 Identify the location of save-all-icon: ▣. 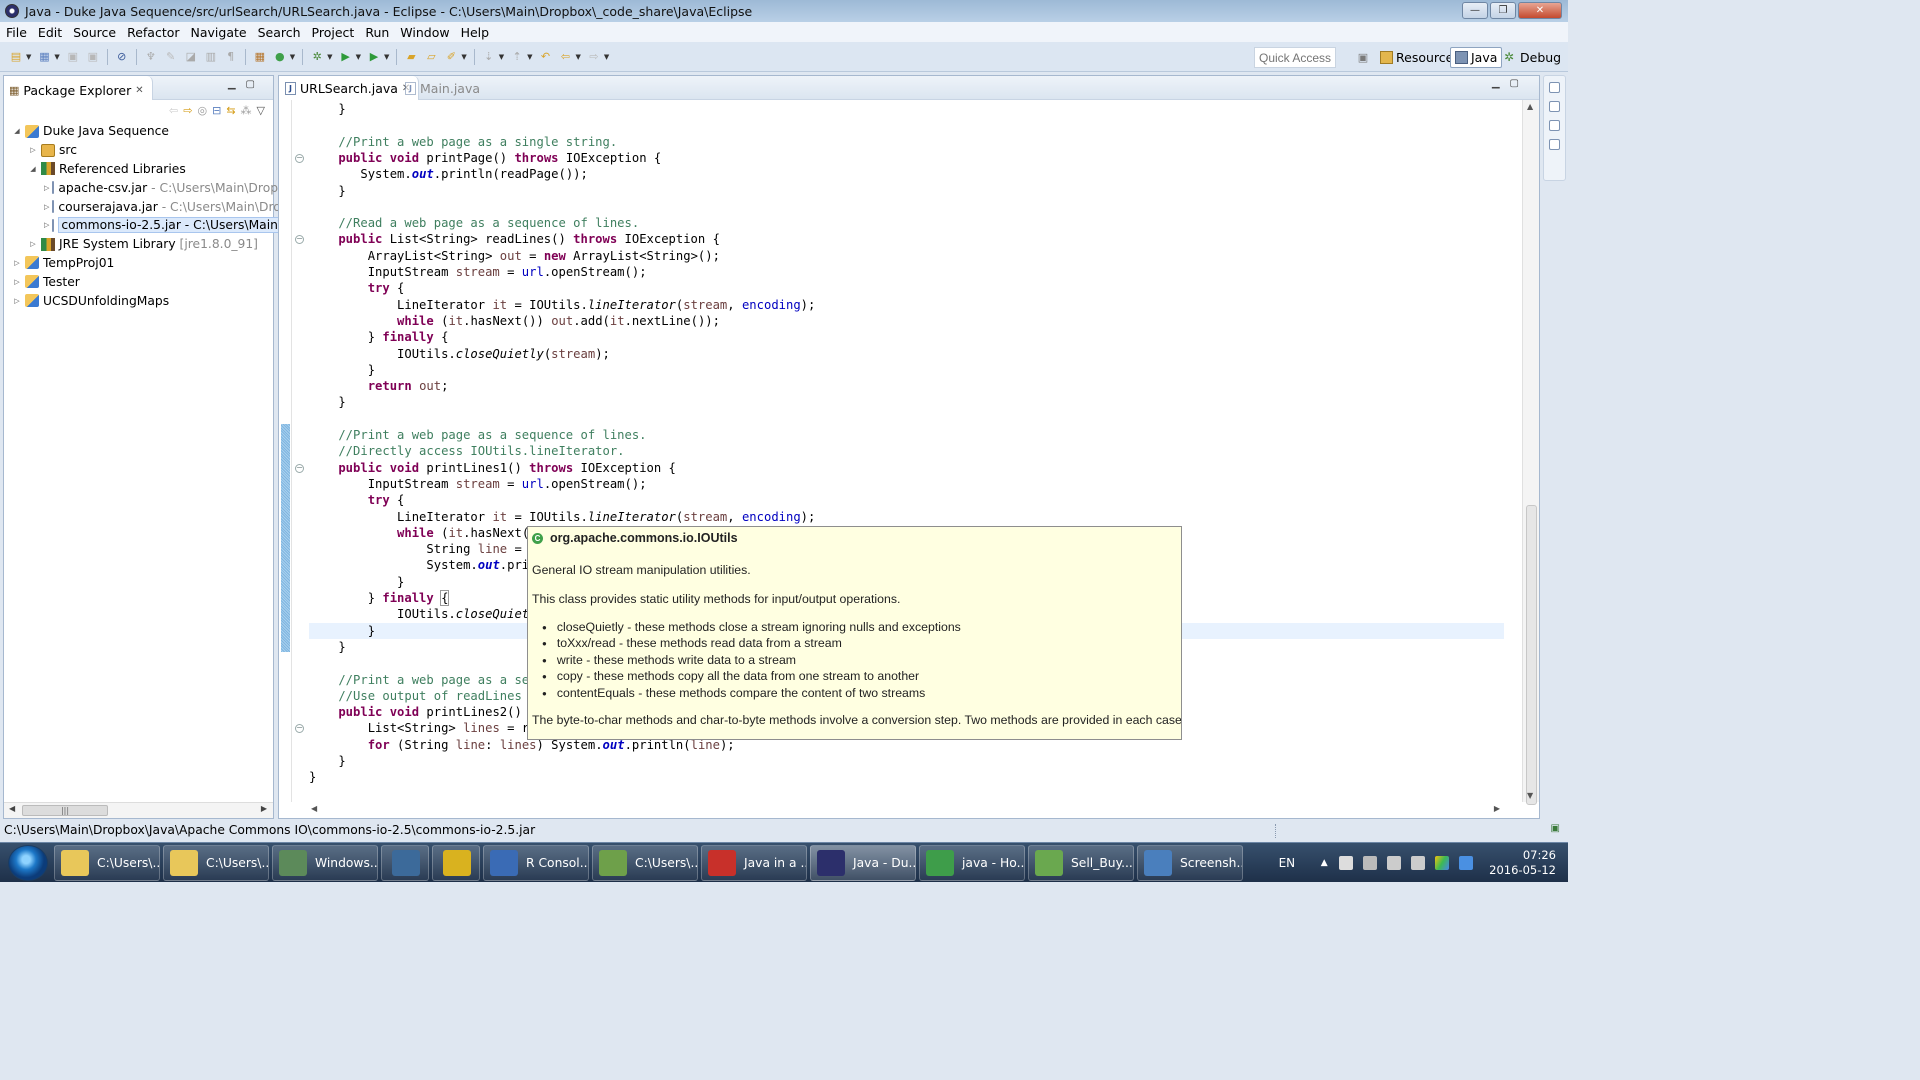
(93, 57).